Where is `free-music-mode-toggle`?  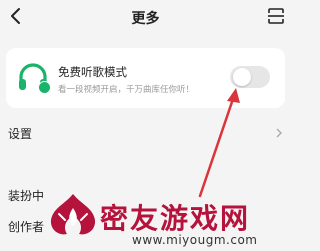 free-music-mode-toggle is located at coordinates (250, 77).